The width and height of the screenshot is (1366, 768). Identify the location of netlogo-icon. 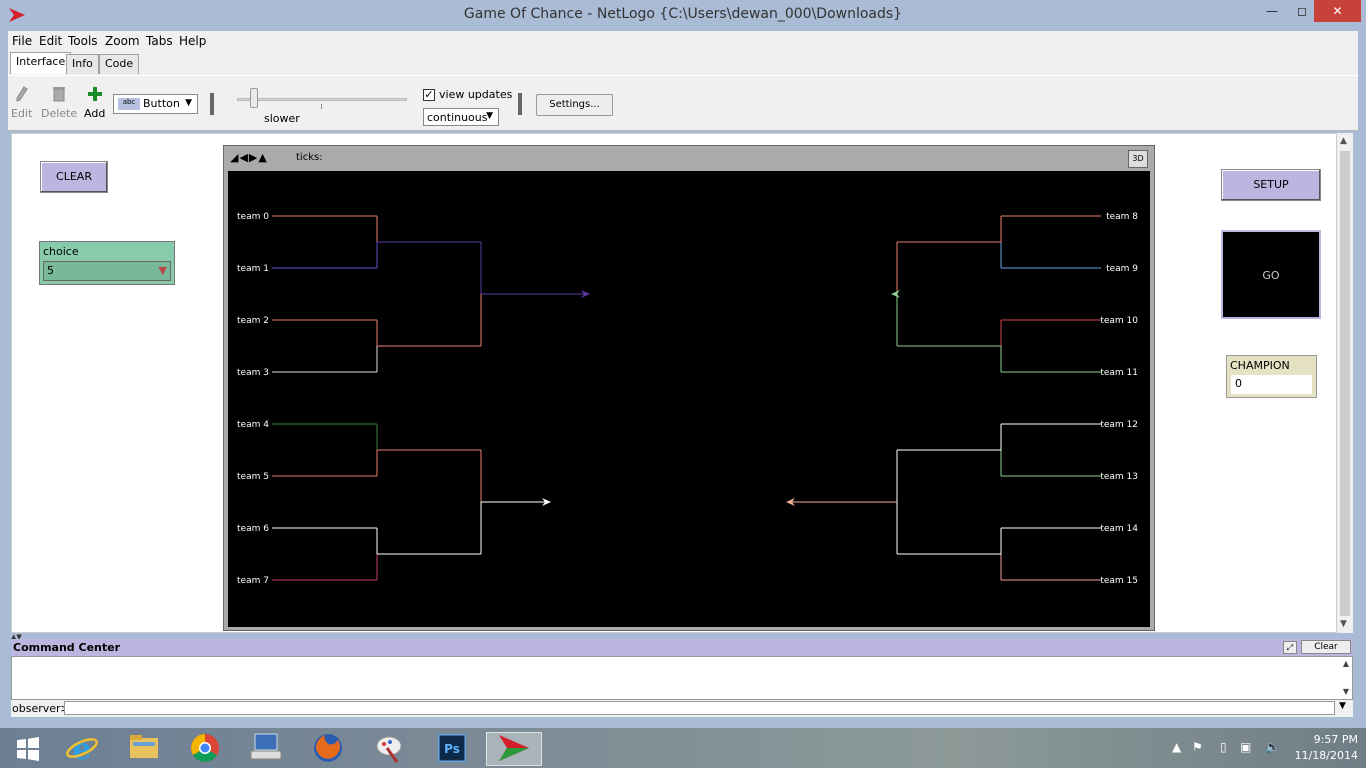
(514, 749).